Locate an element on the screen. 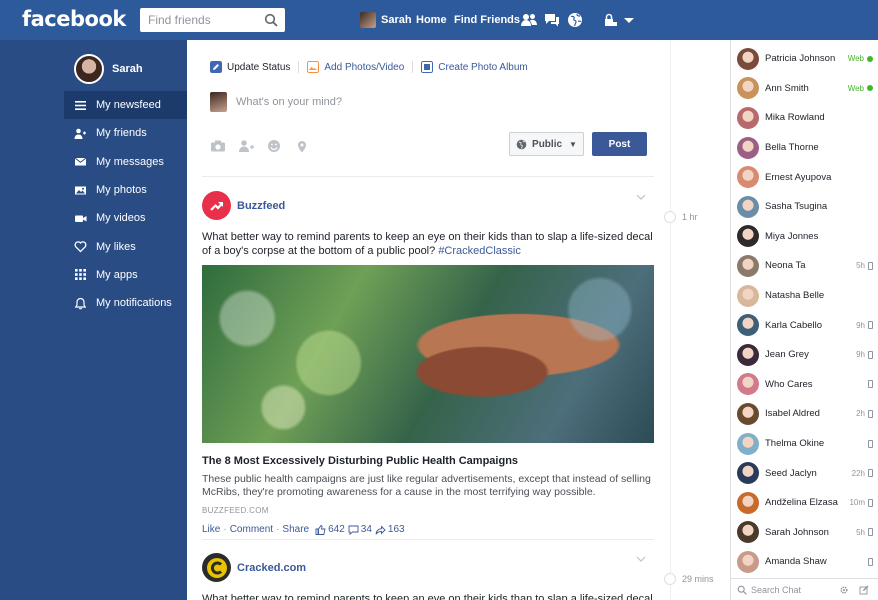 The height and width of the screenshot is (600, 878). find-friends-link: Find Friends is located at coordinates (487, 20).